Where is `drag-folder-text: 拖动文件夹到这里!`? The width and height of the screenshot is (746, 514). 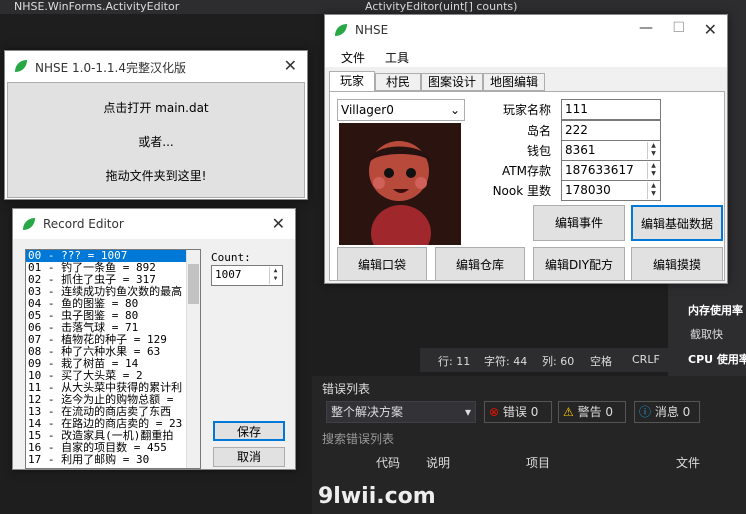 drag-folder-text: 拖动文件夹到这里! is located at coordinates (156, 176).